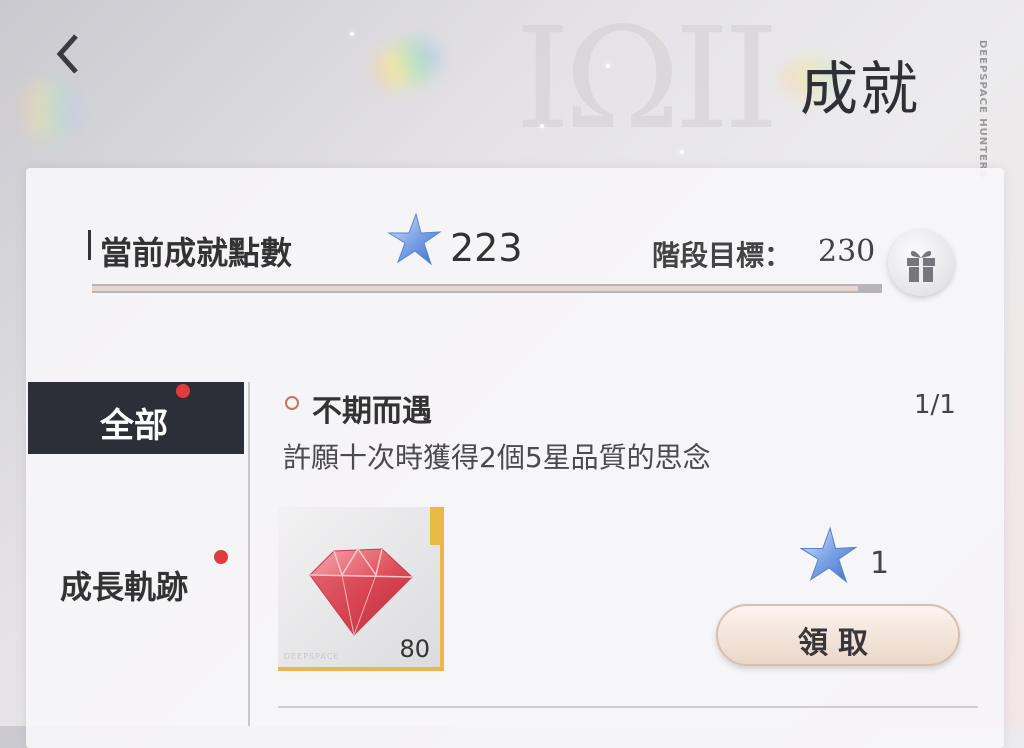 This screenshot has height=748, width=1024. Describe the element at coordinates (124, 585) in the screenshot. I see `tab-growth-track: 成長軌跡` at that location.